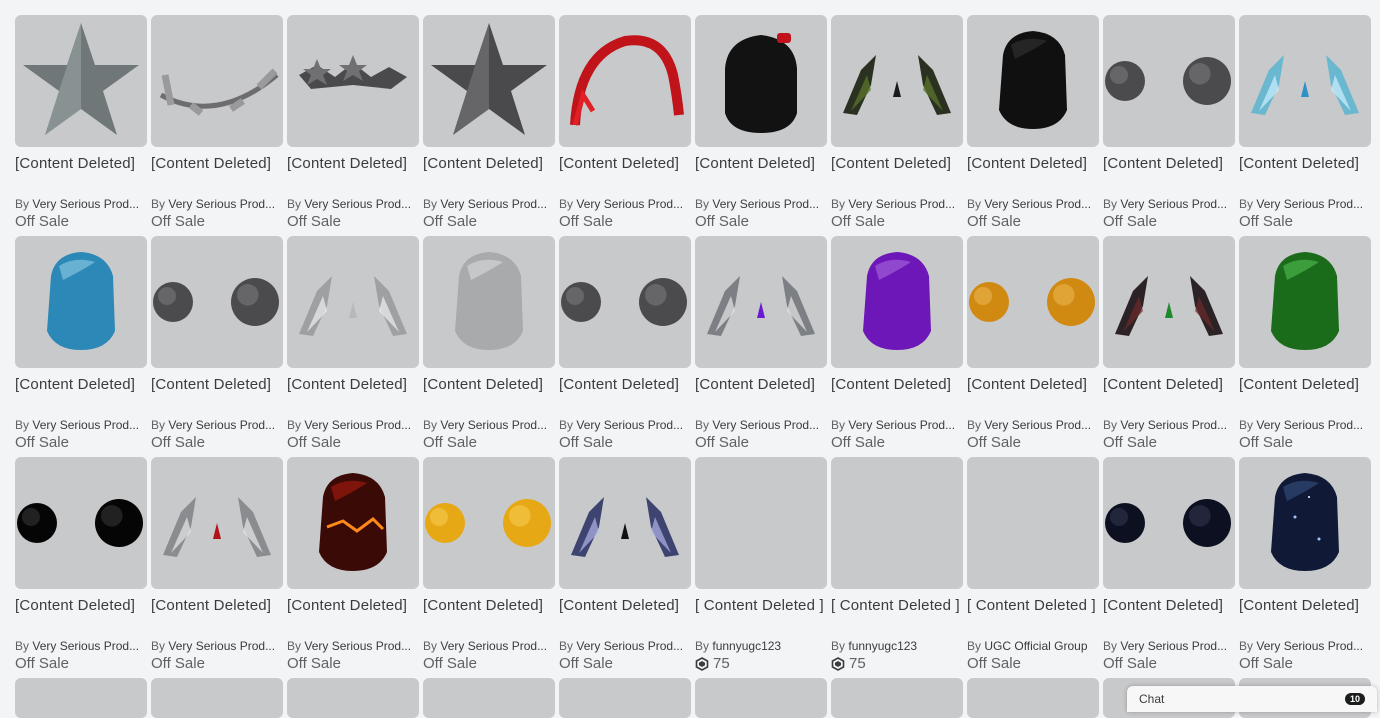  I want to click on chat-bar: Chat 10, so click(1252, 699).